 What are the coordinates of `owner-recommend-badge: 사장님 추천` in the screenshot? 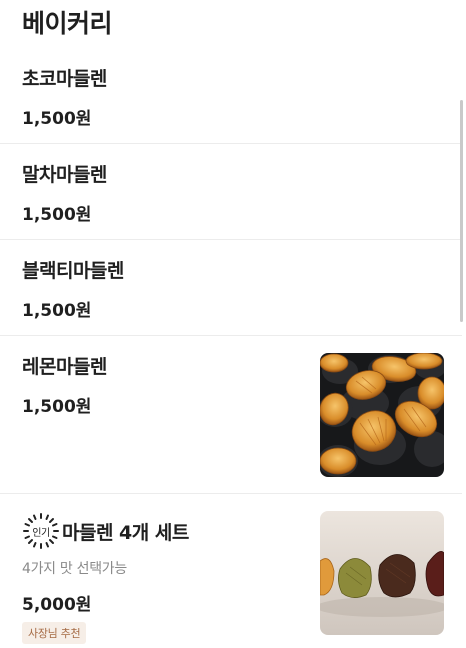 It's located at (54, 633).